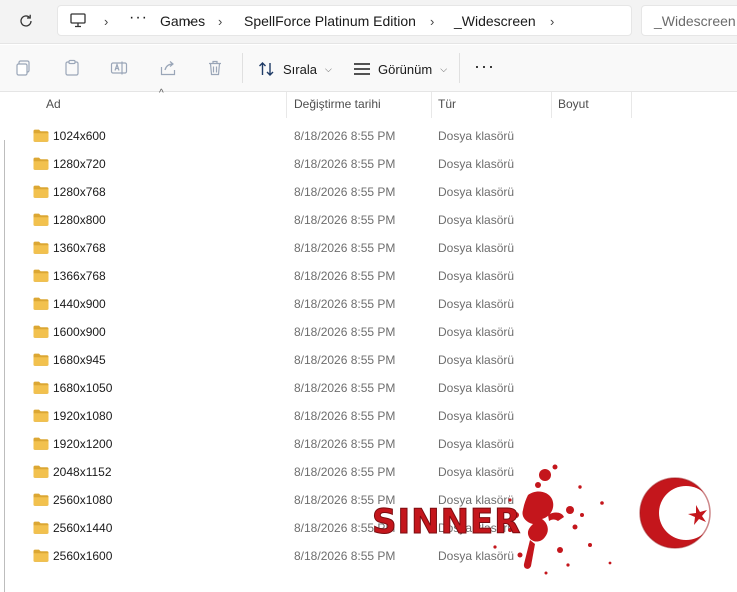  What do you see at coordinates (405, 69) in the screenshot?
I see `view-label: Görünüm` at bounding box center [405, 69].